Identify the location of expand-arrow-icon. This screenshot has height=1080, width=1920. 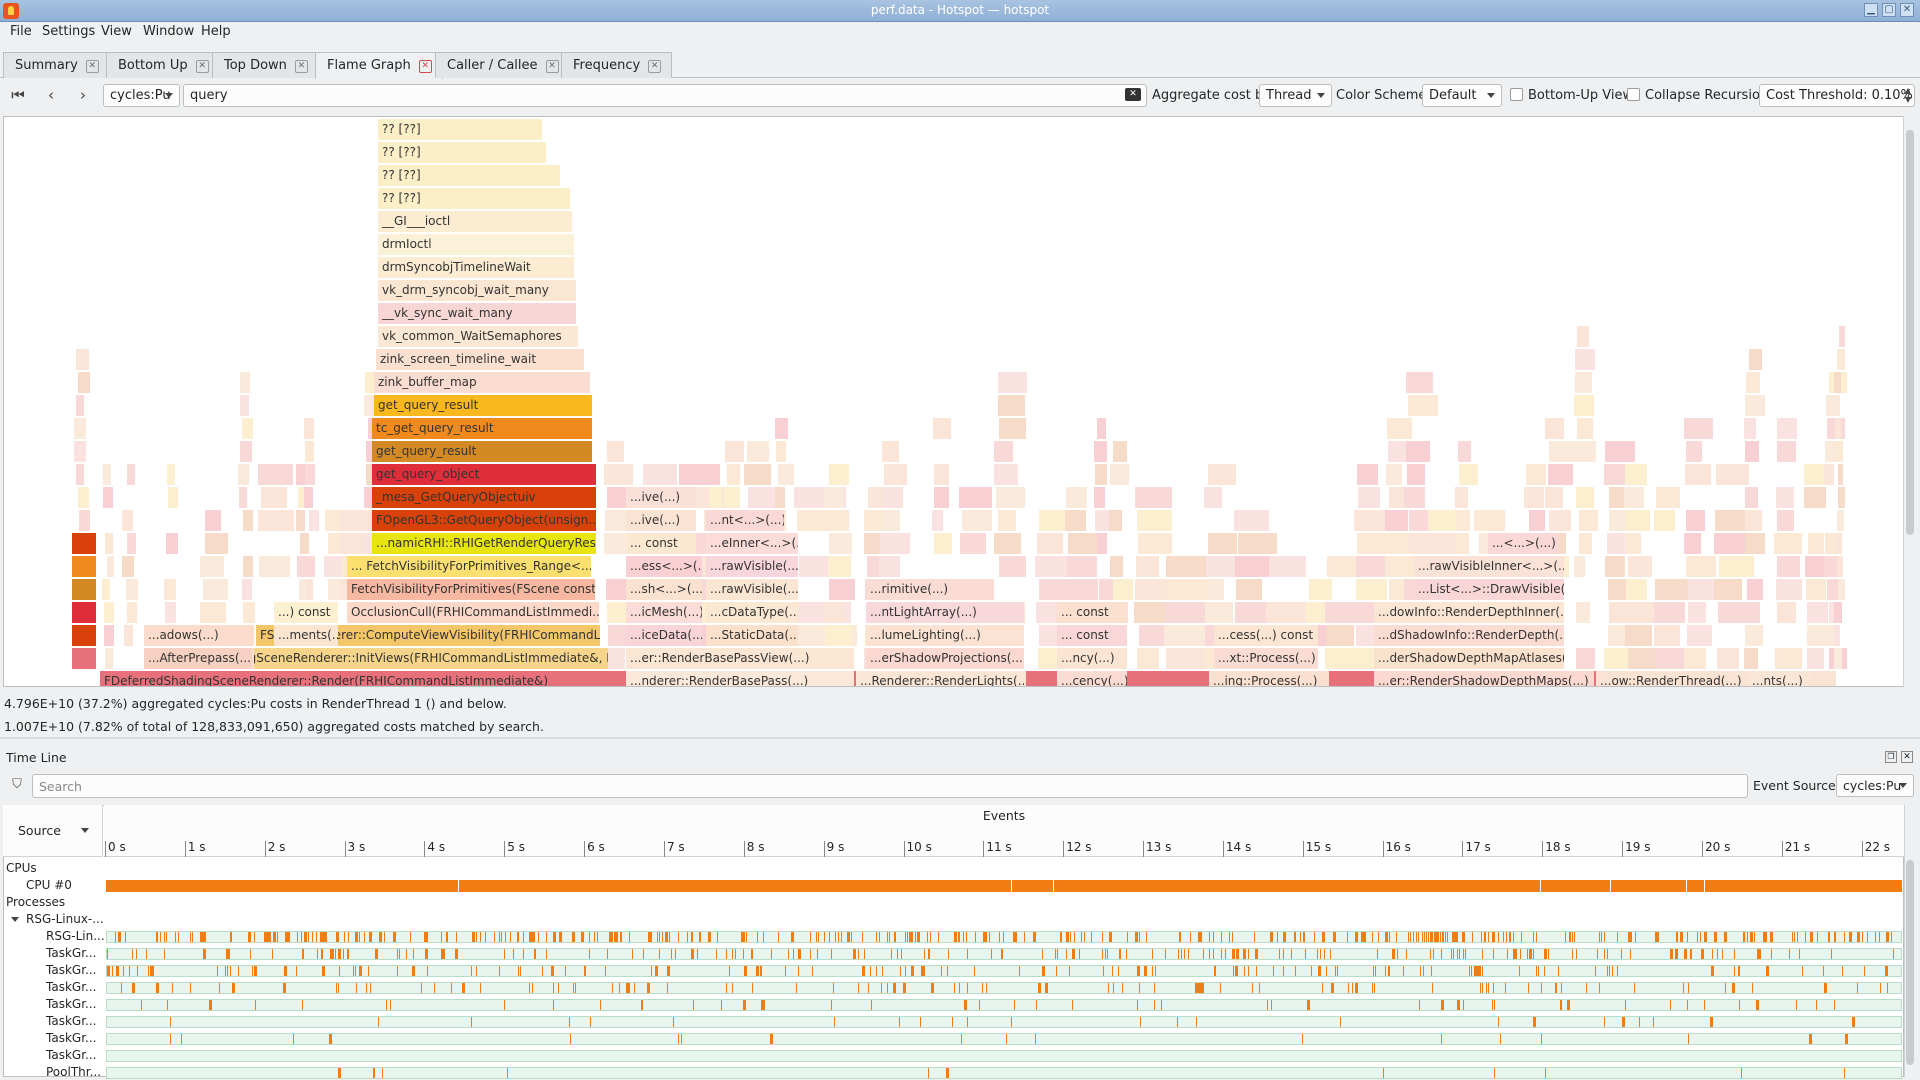
(15, 919).